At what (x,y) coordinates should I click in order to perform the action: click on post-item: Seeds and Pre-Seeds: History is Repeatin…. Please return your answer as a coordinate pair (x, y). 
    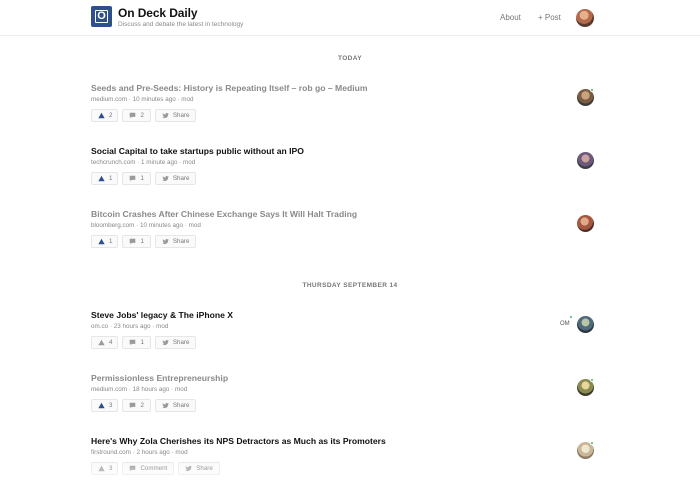
    Looking at the image, I should click on (351, 109).